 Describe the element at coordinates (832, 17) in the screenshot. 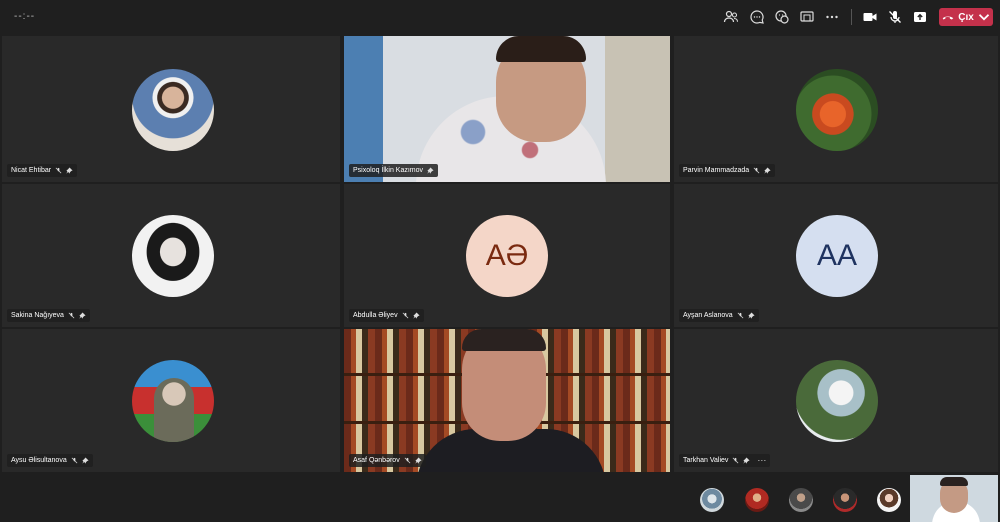

I see `more-icon` at that location.